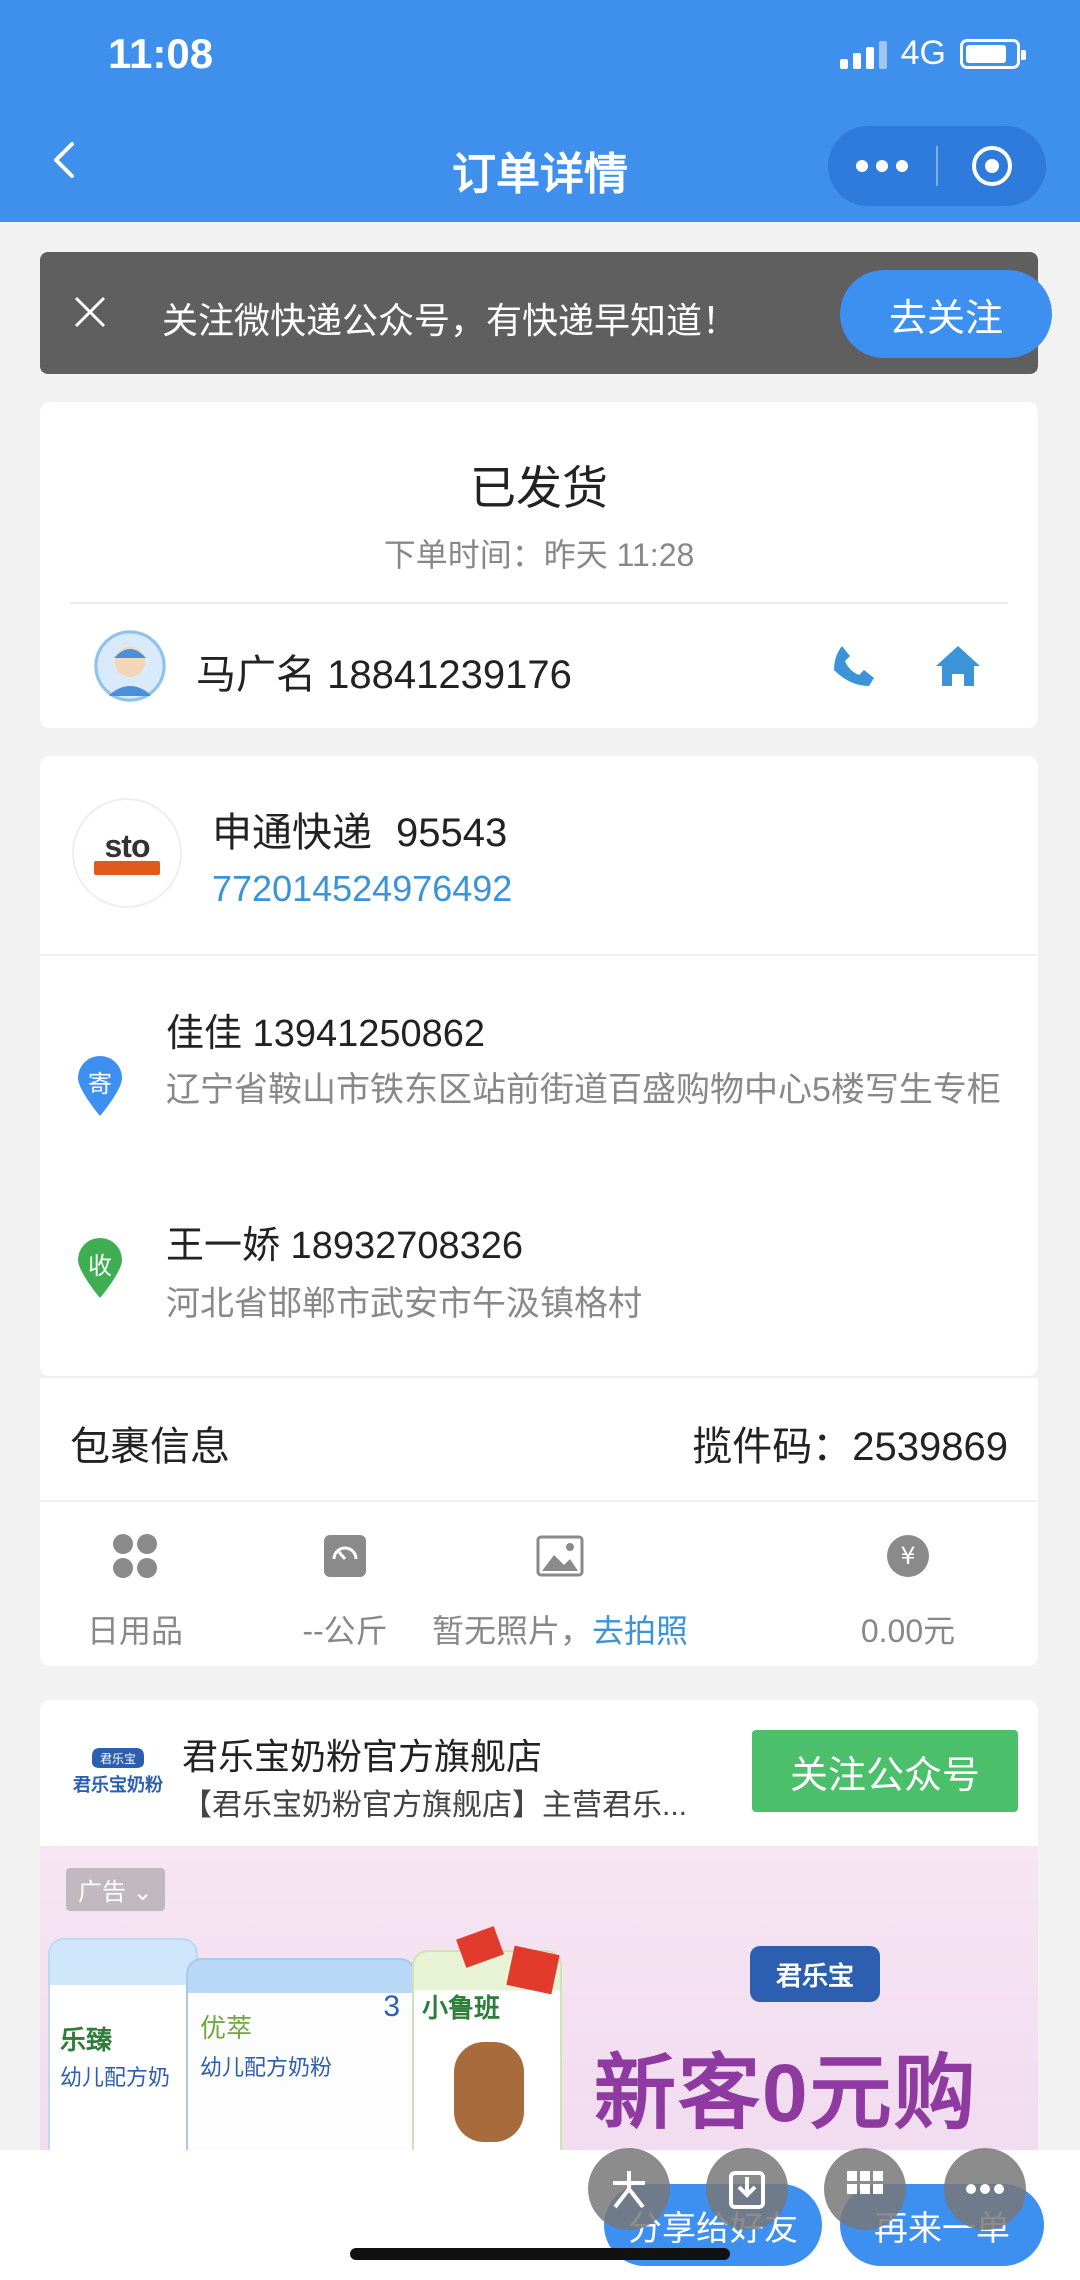 The width and height of the screenshot is (1080, 2280). What do you see at coordinates (865, 2189) in the screenshot?
I see `grid-icon` at bounding box center [865, 2189].